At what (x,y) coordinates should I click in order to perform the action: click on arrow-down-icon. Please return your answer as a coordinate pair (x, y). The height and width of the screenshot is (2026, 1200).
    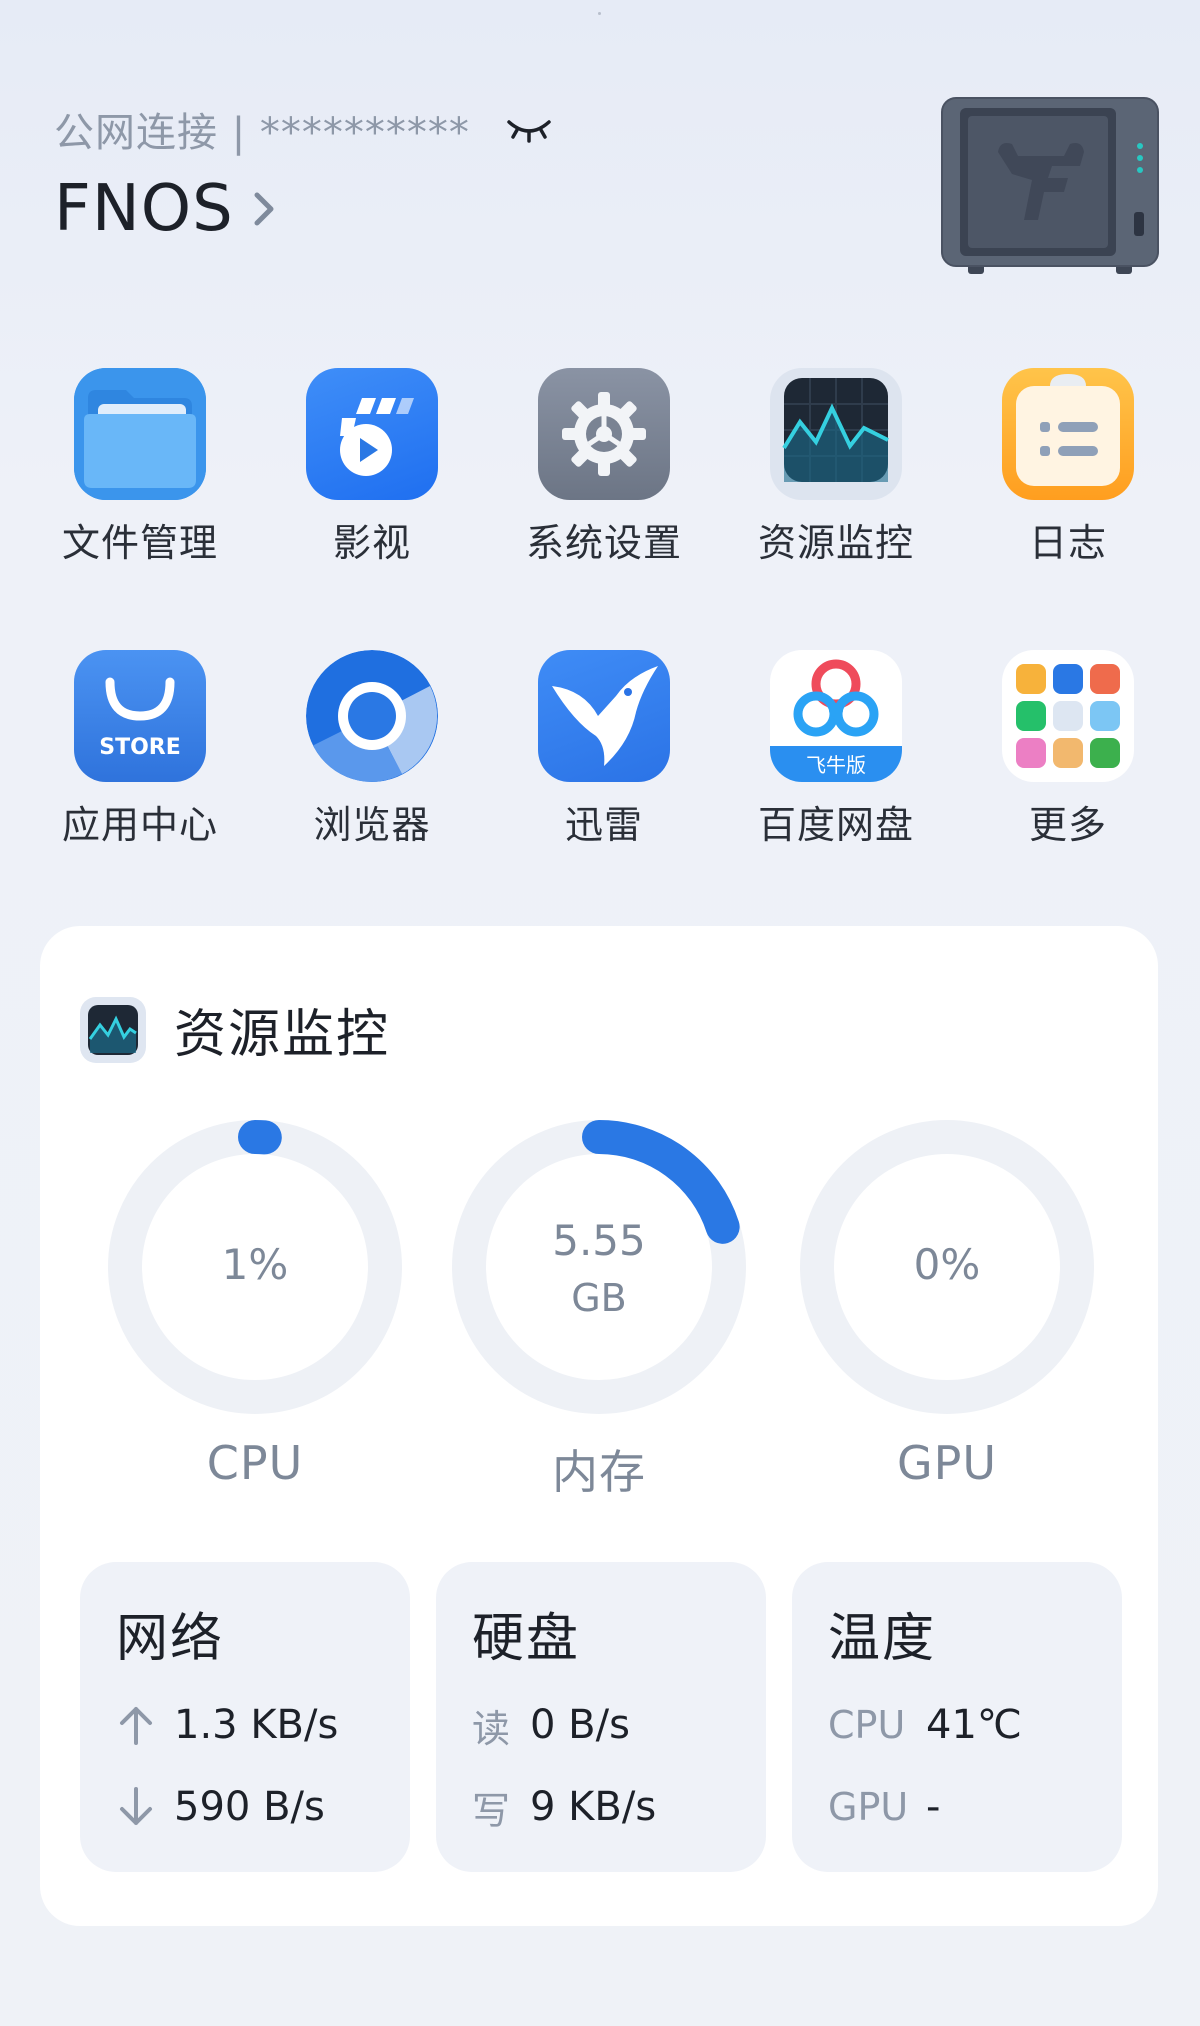
    Looking at the image, I should click on (144, 1807).